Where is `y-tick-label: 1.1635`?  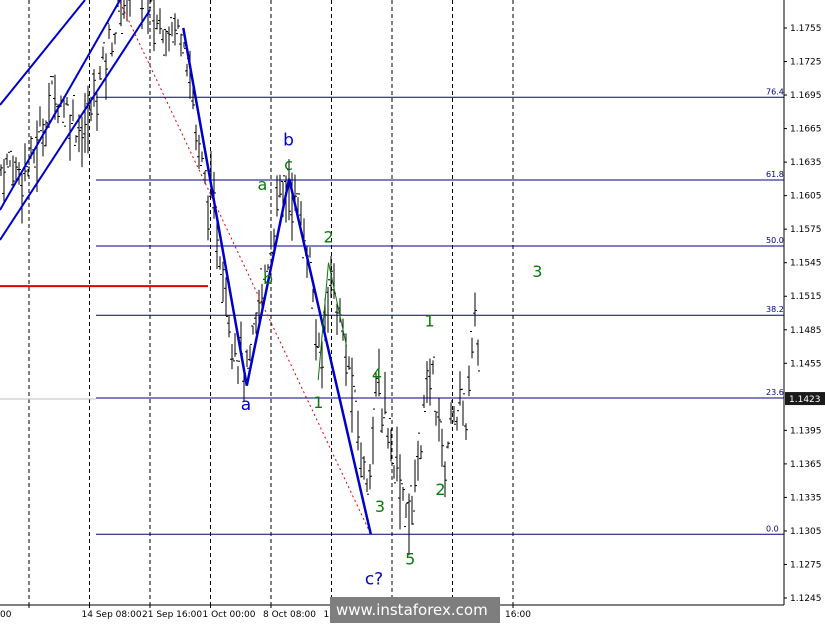
y-tick-label: 1.1635 is located at coordinates (806, 163).